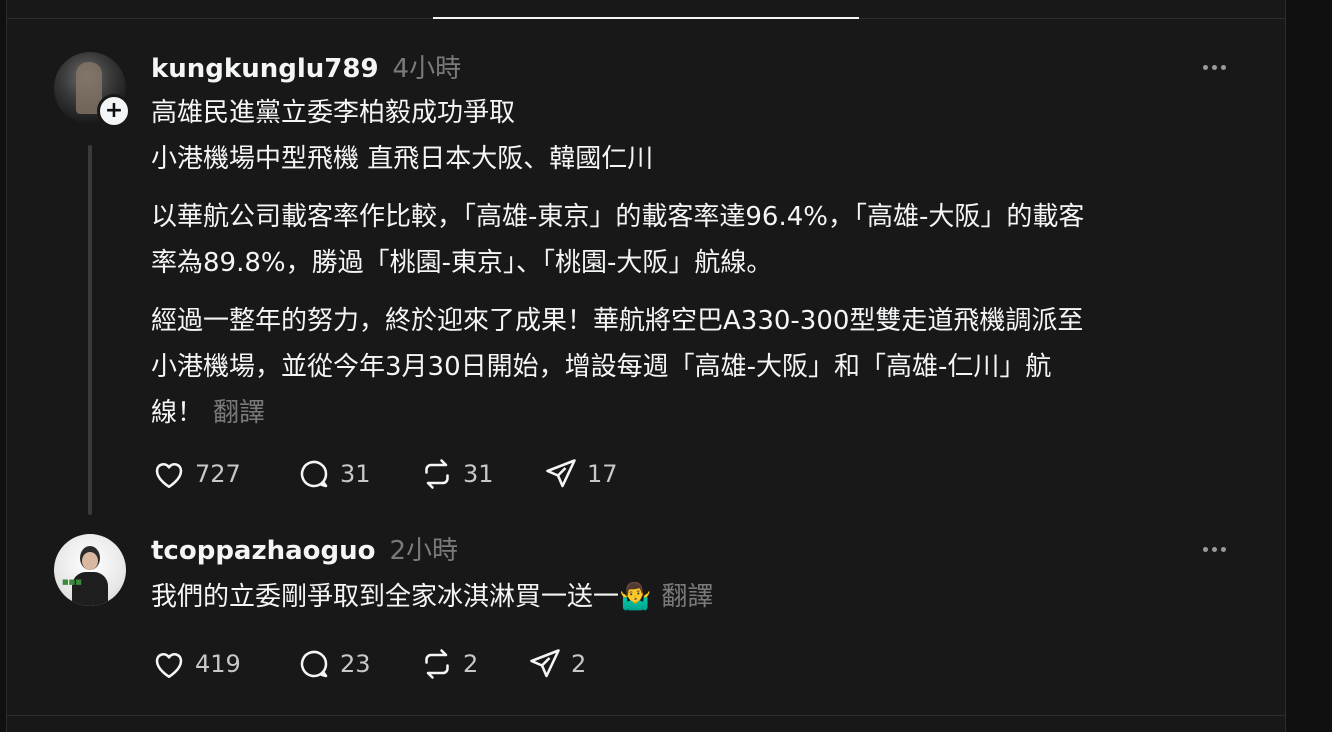  I want to click on share-count: 17, so click(602, 474).